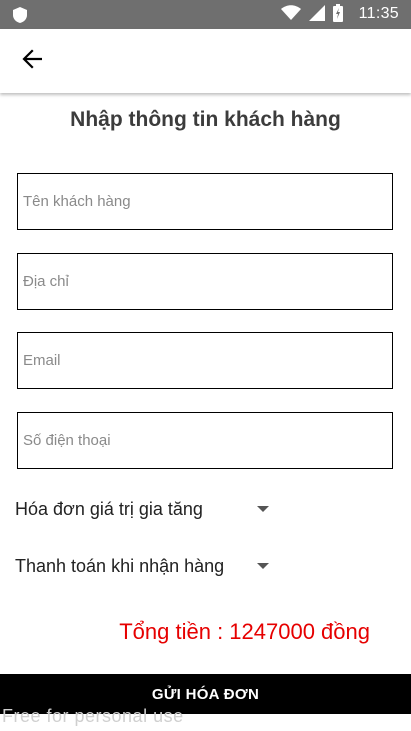 Image resolution: width=411 pixels, height=731 pixels. What do you see at coordinates (93, 716) in the screenshot?
I see `watermark-text: Free for personal use` at bounding box center [93, 716].